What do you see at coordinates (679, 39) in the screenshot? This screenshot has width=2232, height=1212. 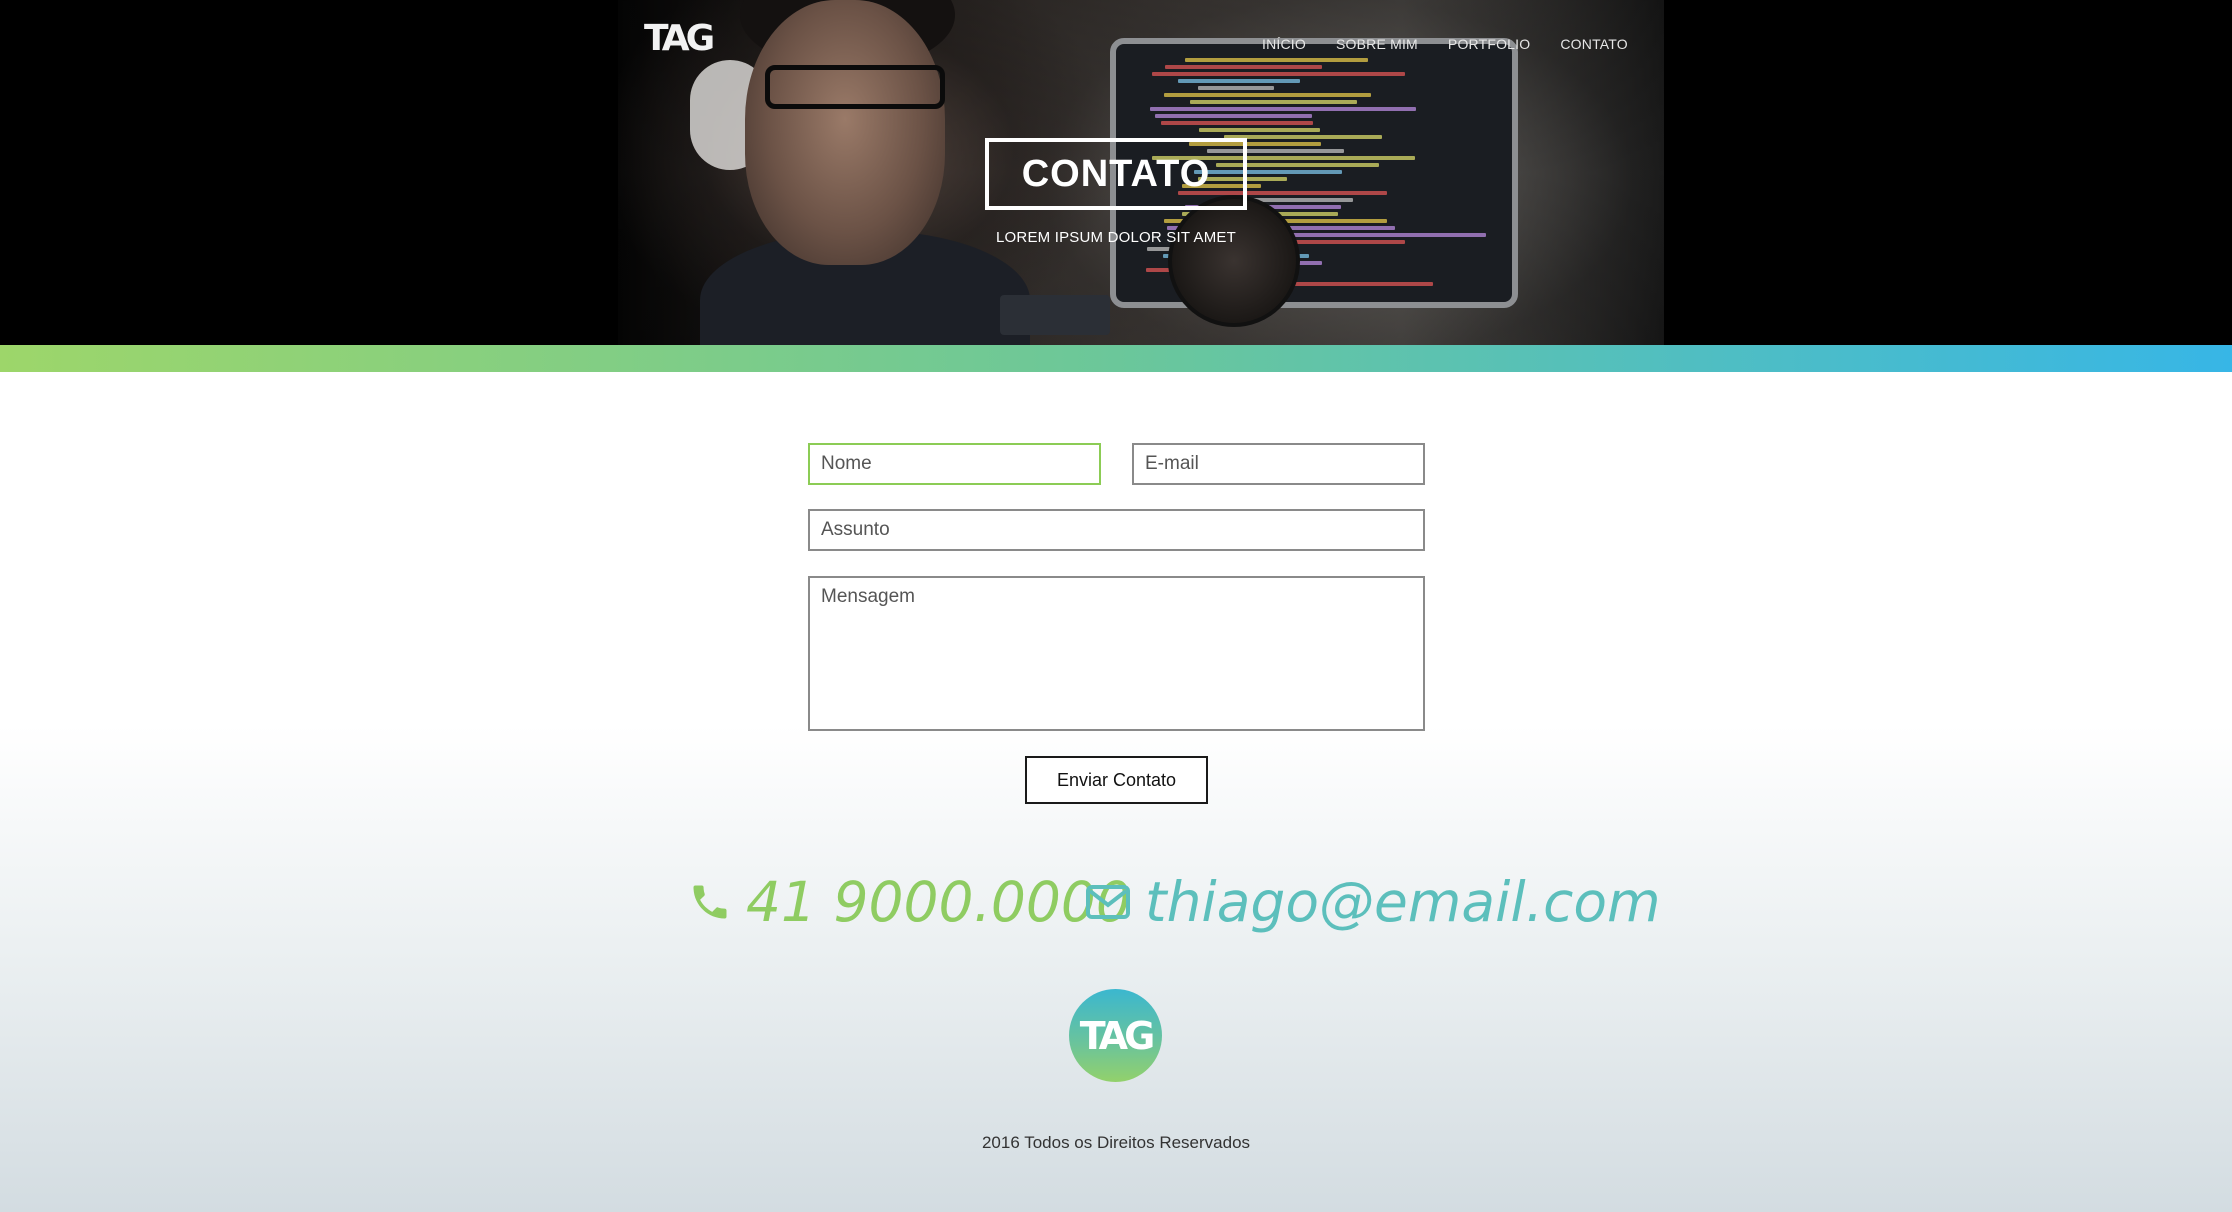 I see `site-logo: TAG` at bounding box center [679, 39].